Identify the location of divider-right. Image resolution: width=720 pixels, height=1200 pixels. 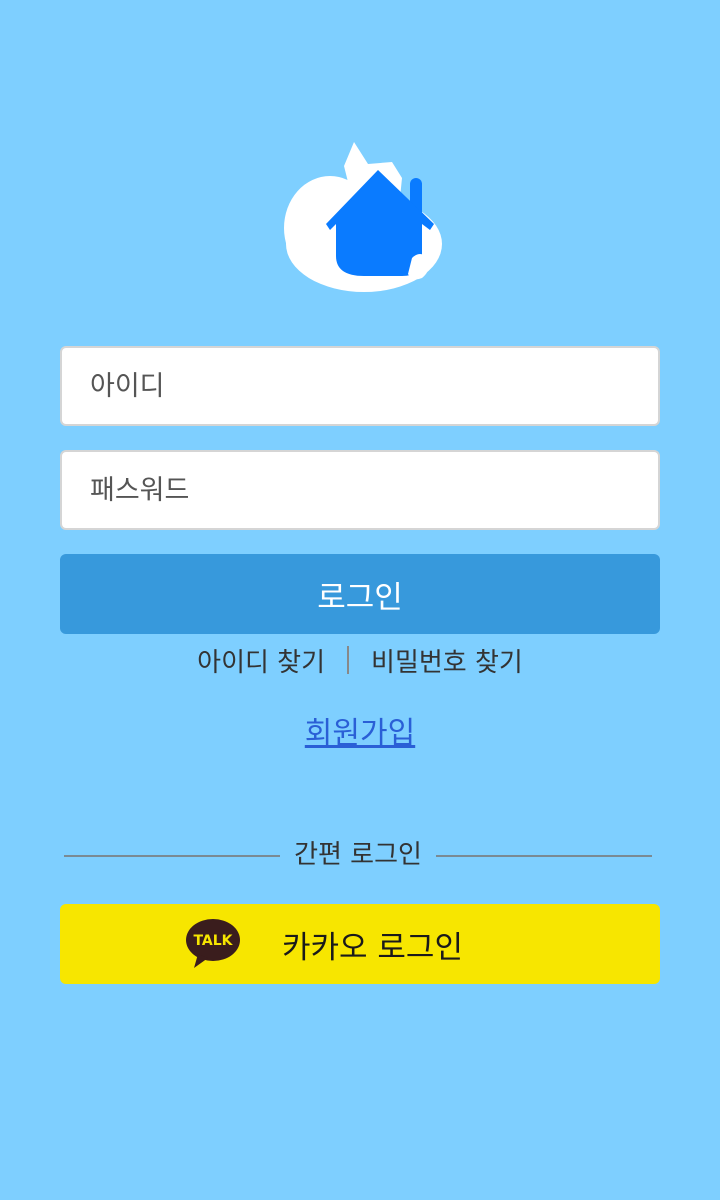
(544, 856).